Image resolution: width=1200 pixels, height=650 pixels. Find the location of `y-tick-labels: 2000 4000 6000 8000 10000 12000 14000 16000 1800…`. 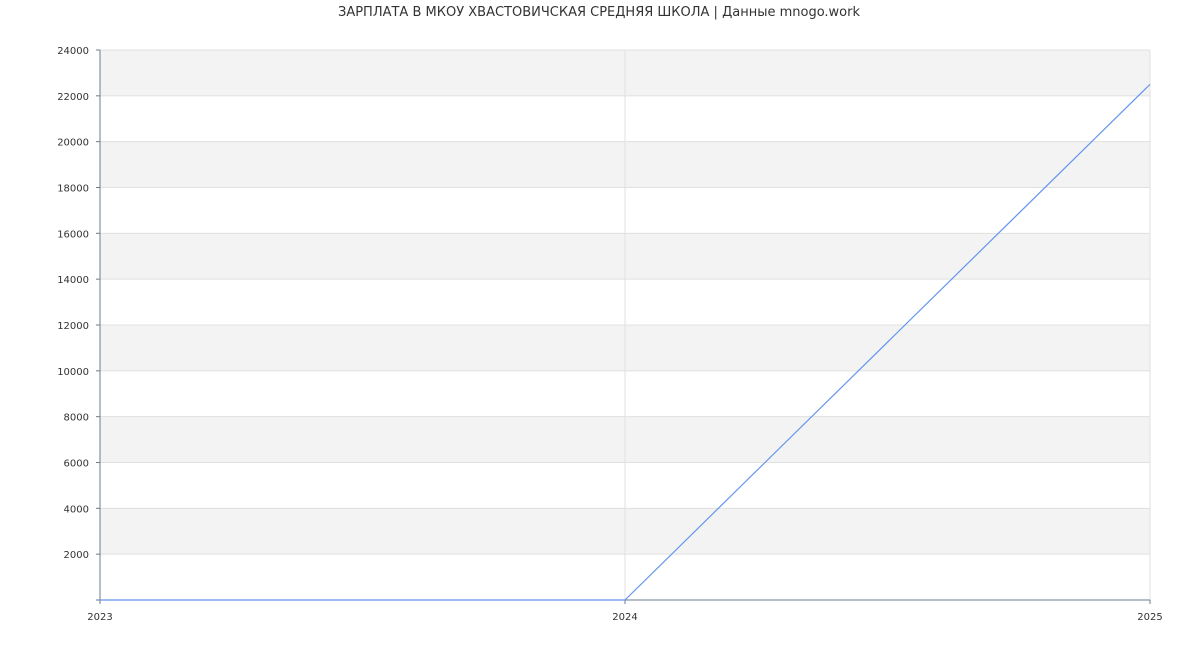

y-tick-labels: 2000 4000 6000 8000 10000 12000 14000 16000 1800… is located at coordinates (73, 303).